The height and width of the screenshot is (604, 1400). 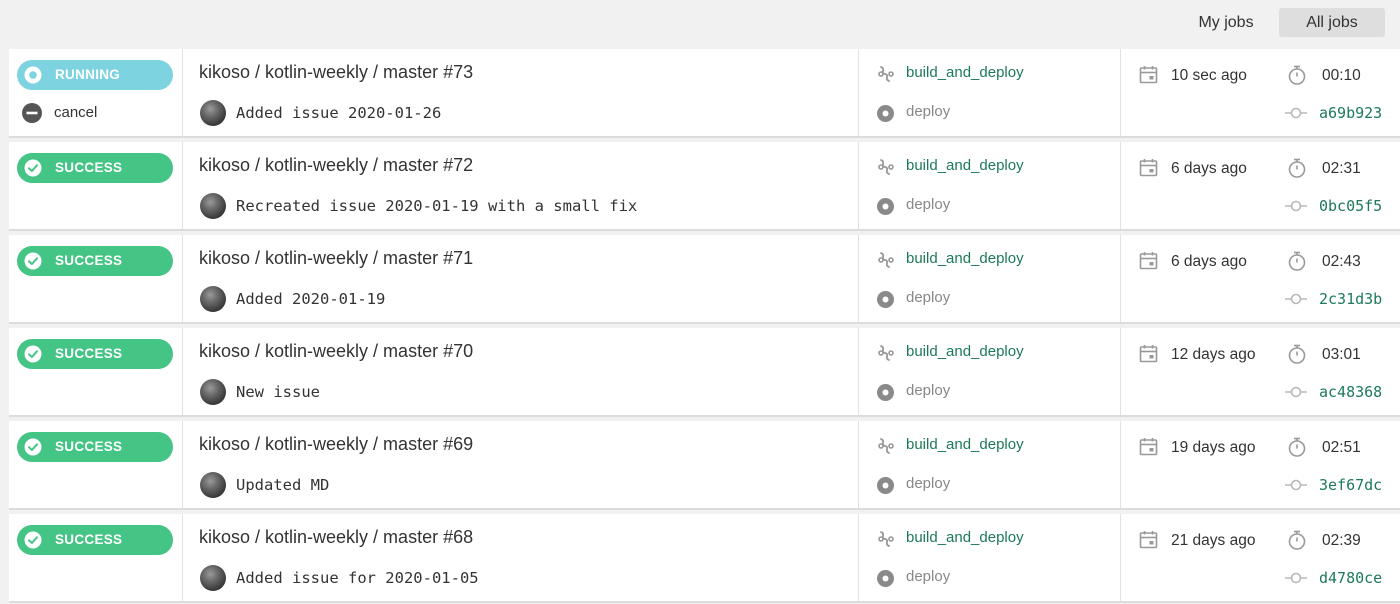 I want to click on status-badge: RUNNING, so click(x=95, y=75).